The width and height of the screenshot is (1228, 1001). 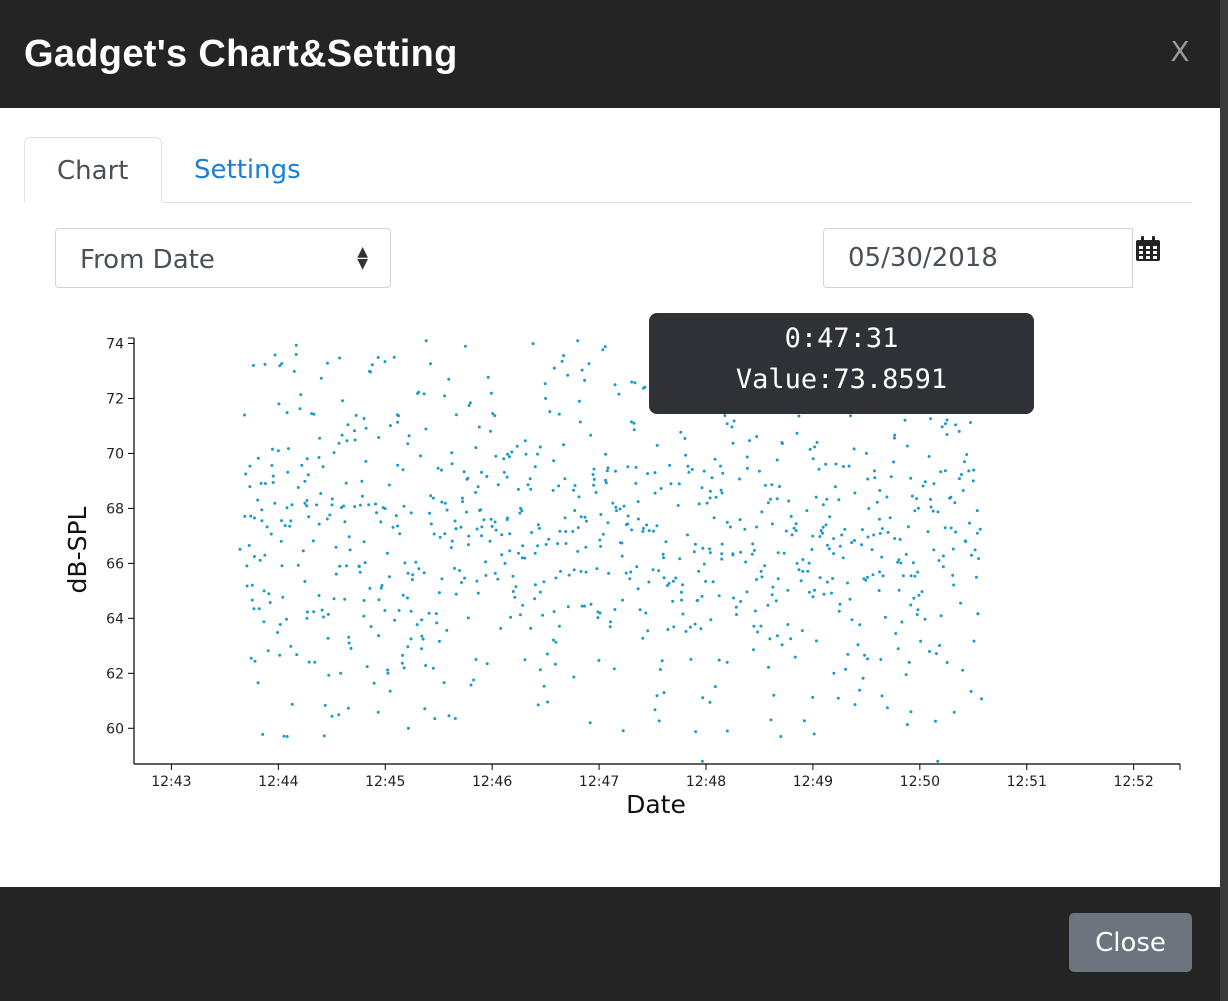 I want to click on calendar-icon, so click(x=1148, y=249).